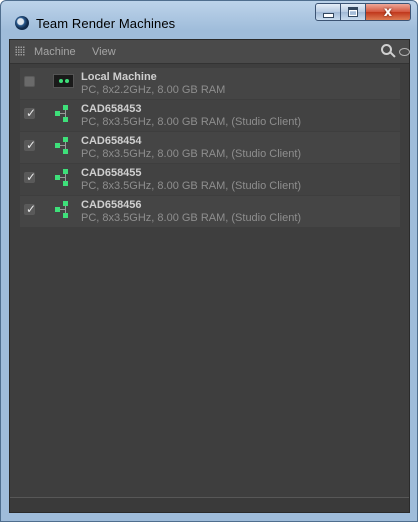  I want to click on minimize-button, so click(328, 12).